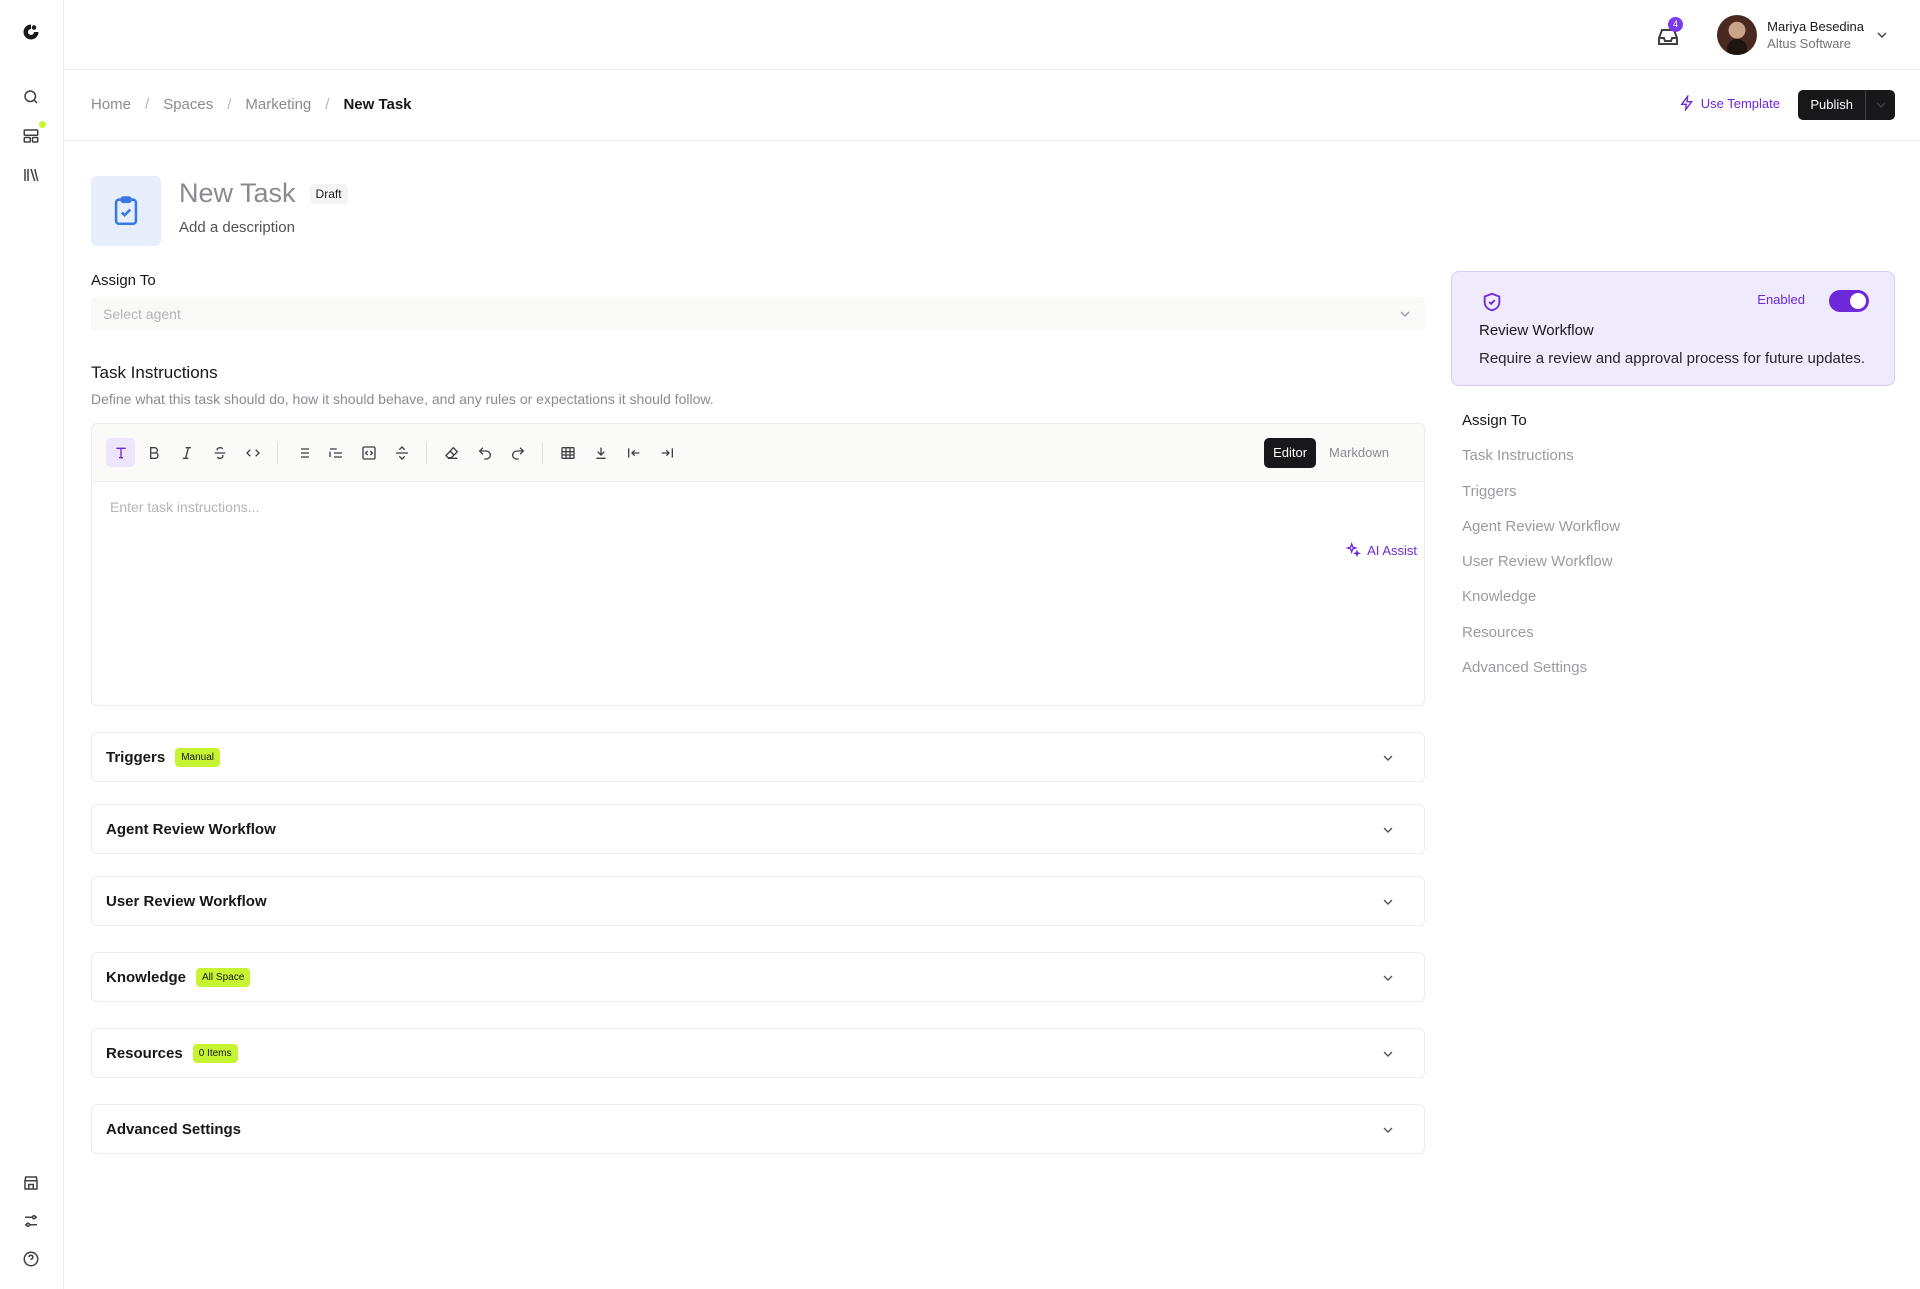 This screenshot has width=1920, height=1289. What do you see at coordinates (1849, 301) in the screenshot?
I see `review-workflow-toggle` at bounding box center [1849, 301].